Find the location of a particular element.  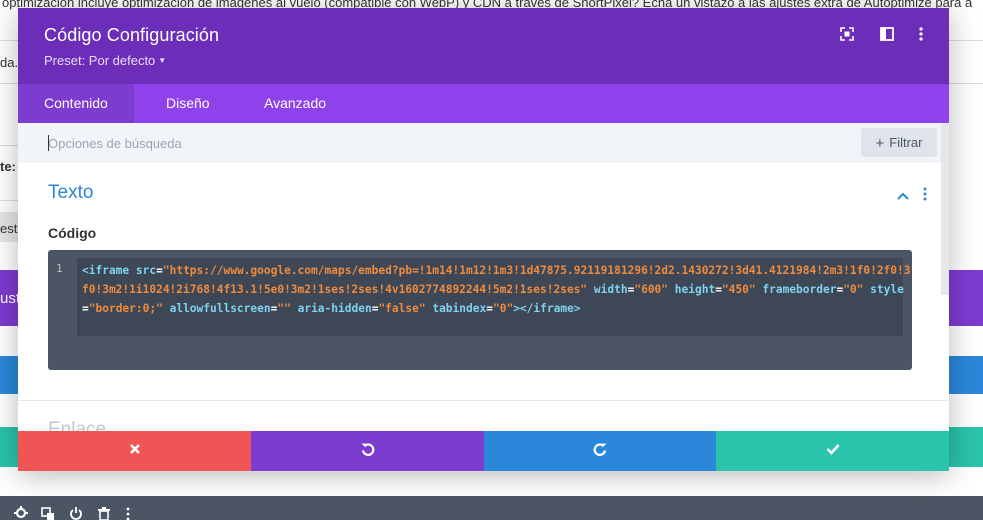

code-token-attr: aria-hidden is located at coordinates (331, 308).